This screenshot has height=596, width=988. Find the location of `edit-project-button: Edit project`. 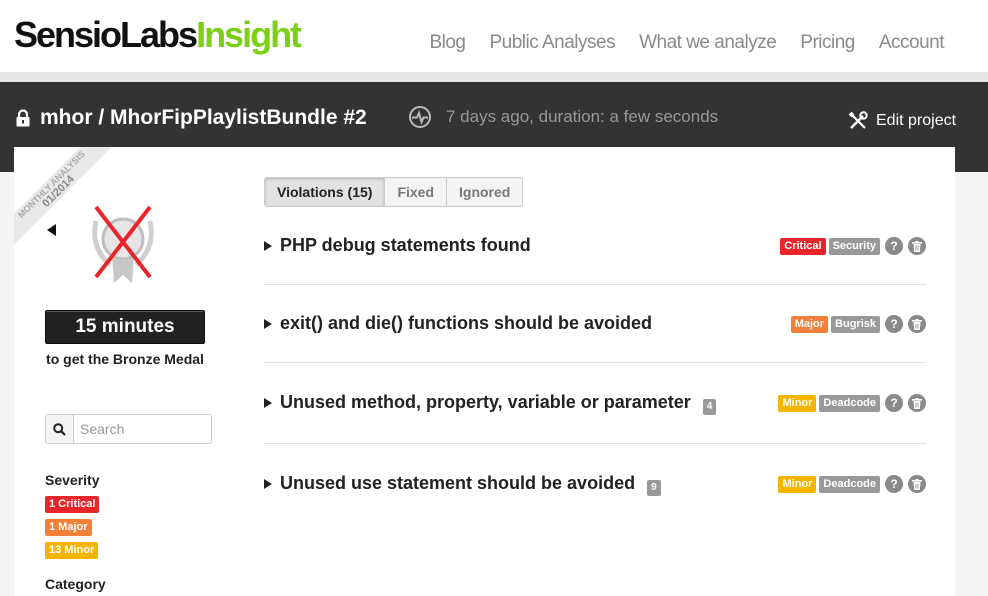

edit-project-button: Edit project is located at coordinates (902, 121).